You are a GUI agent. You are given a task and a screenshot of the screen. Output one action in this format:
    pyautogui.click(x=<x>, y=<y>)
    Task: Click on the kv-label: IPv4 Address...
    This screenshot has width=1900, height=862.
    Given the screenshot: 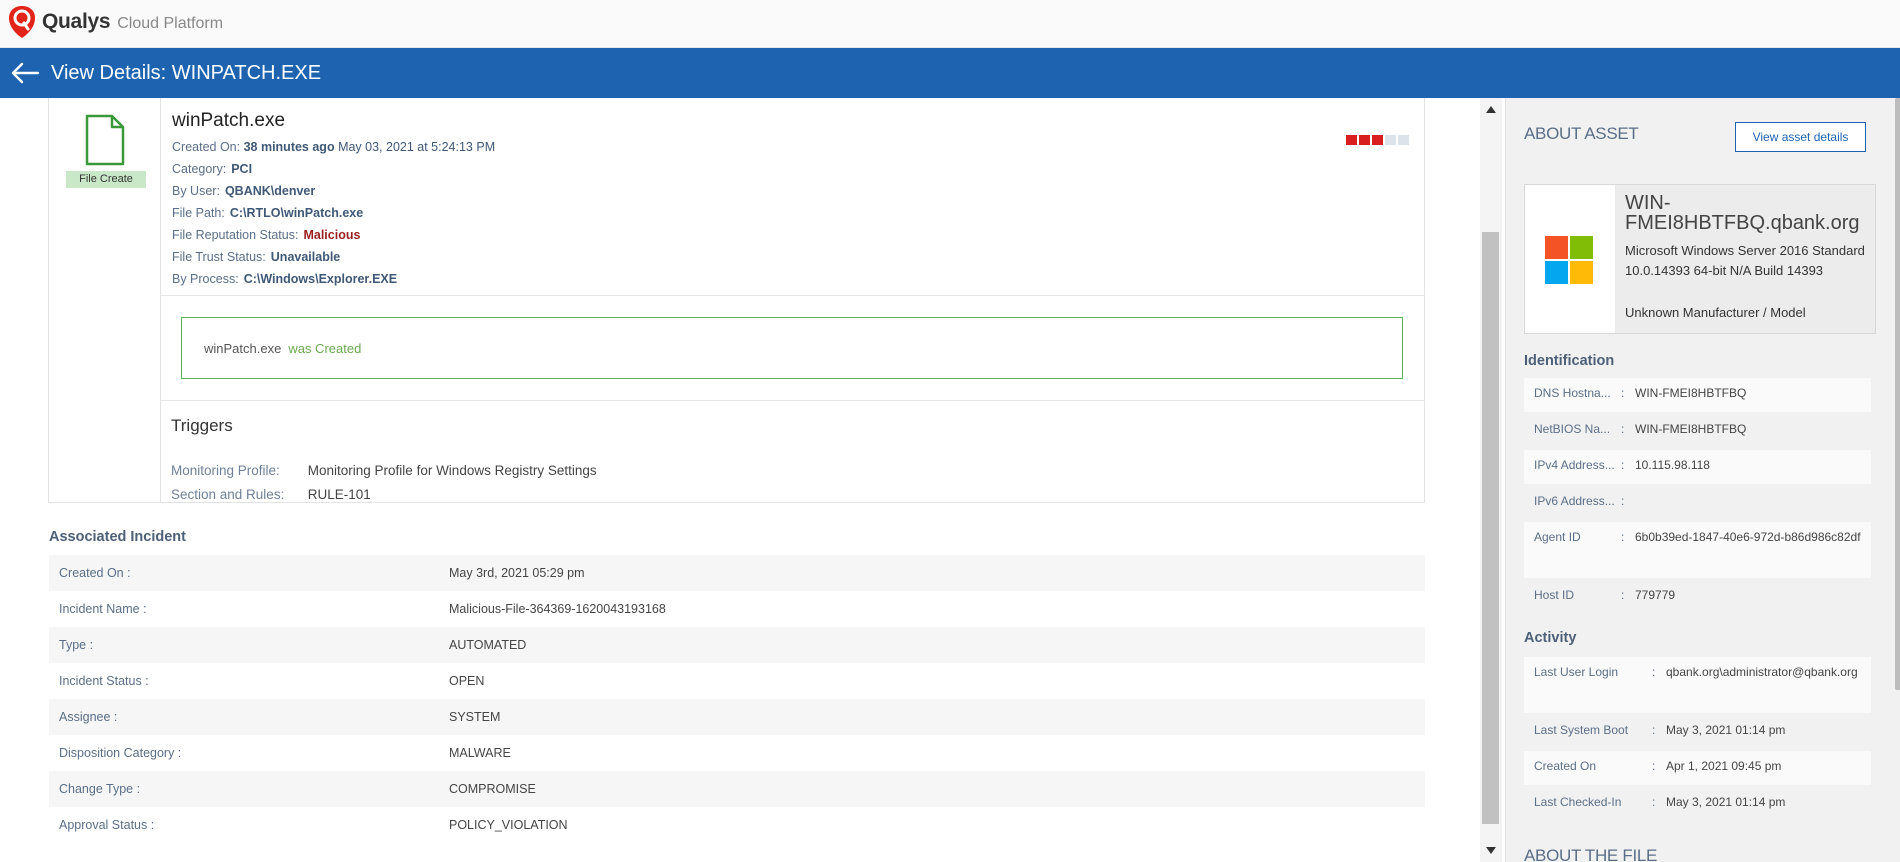 What is the action you would take?
    pyautogui.click(x=1574, y=465)
    